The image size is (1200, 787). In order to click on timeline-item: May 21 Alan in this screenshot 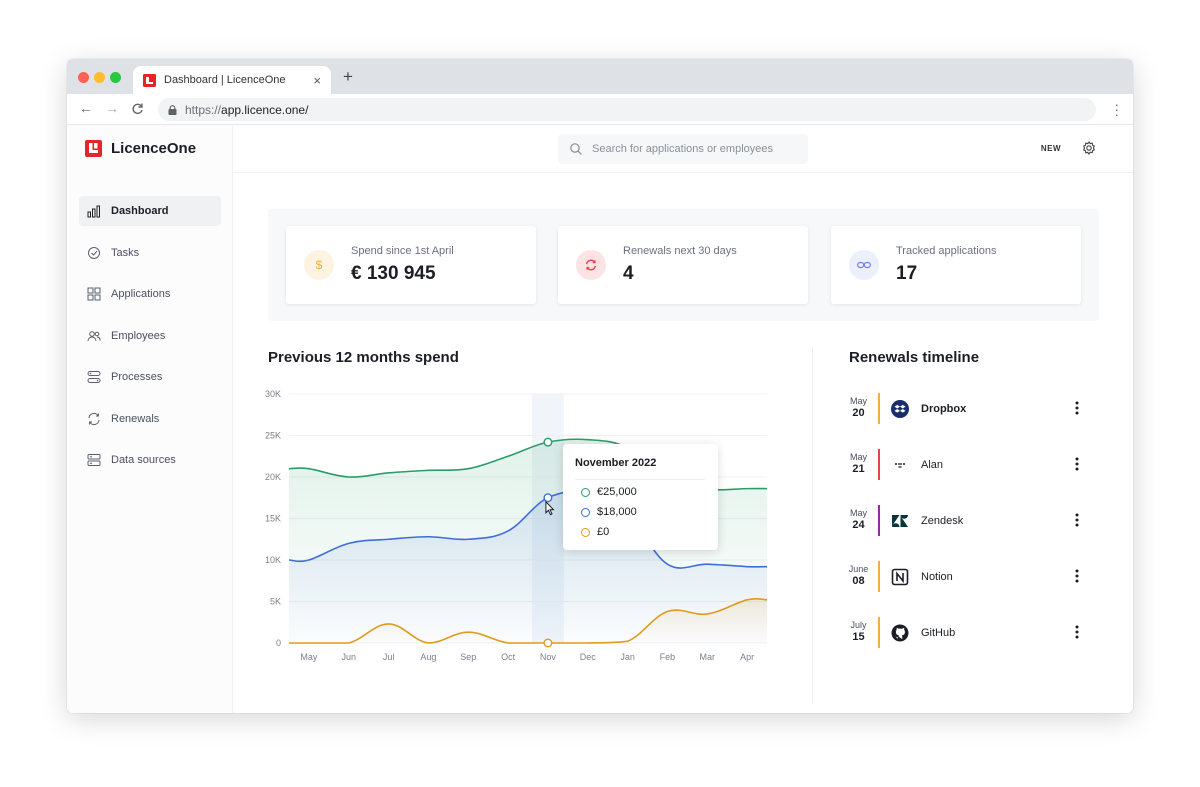, I will do `click(965, 466)`.